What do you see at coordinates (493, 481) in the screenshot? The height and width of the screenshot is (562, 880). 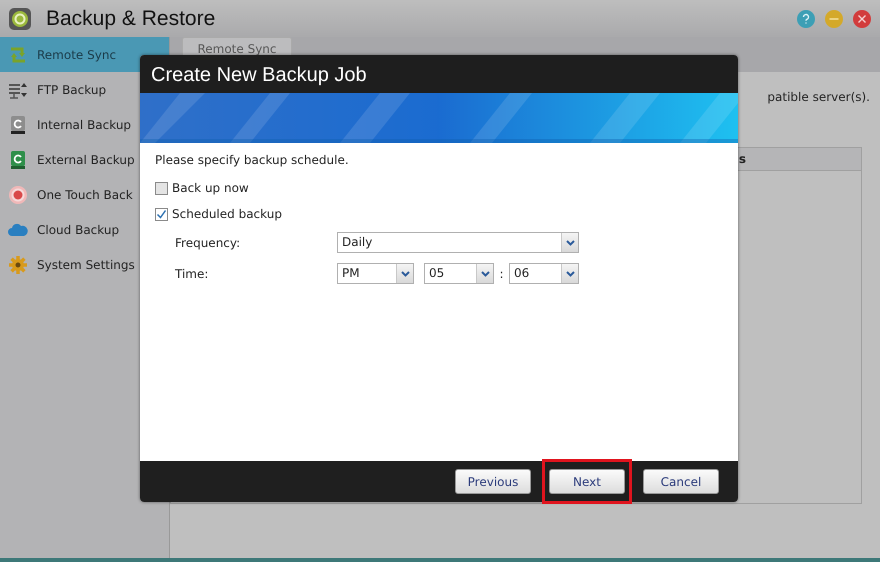 I see `dialog-button: Previous` at bounding box center [493, 481].